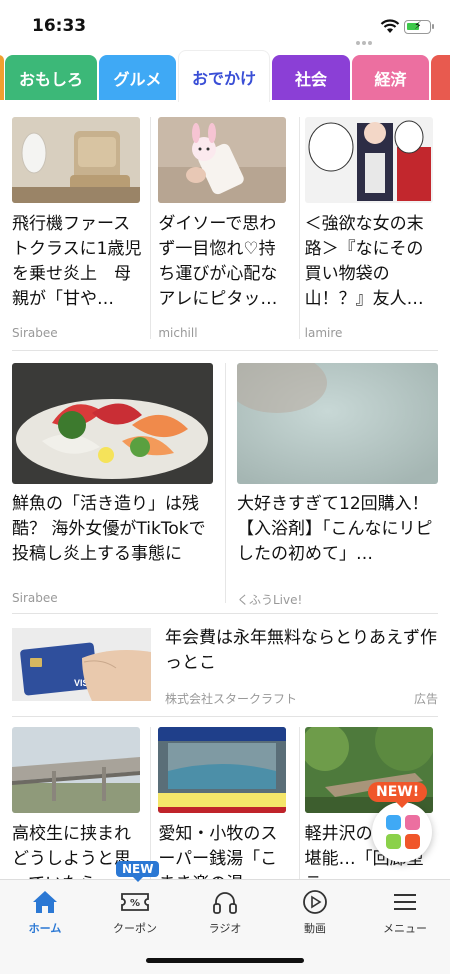 This screenshot has width=450, height=974. I want to click on play-icon, so click(315, 902).